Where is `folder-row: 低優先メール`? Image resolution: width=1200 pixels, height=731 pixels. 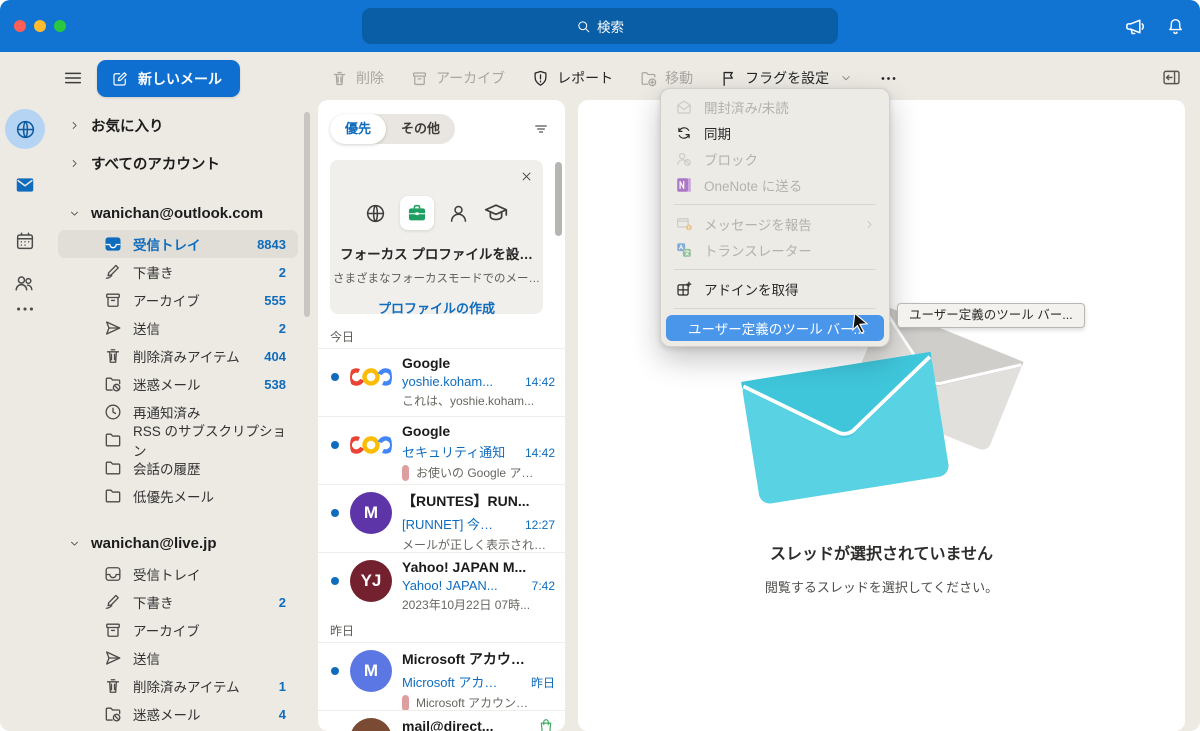 folder-row: 低優先メール is located at coordinates (178, 496).